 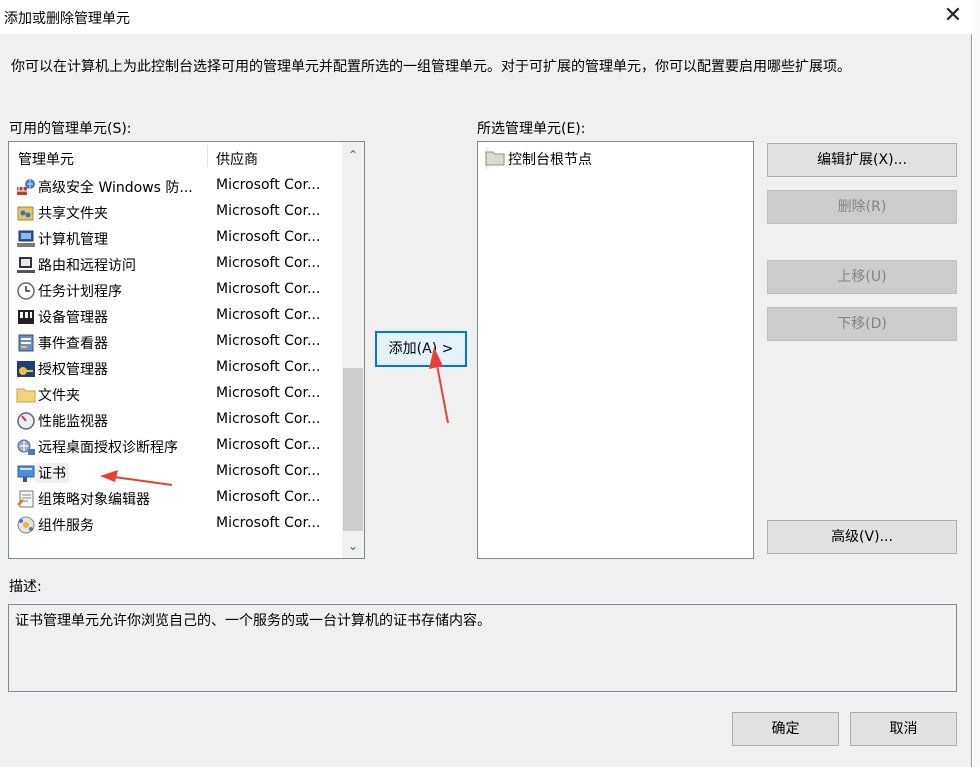 I want to click on list-scrollbar: ⌃ ⌄, so click(x=353, y=350).